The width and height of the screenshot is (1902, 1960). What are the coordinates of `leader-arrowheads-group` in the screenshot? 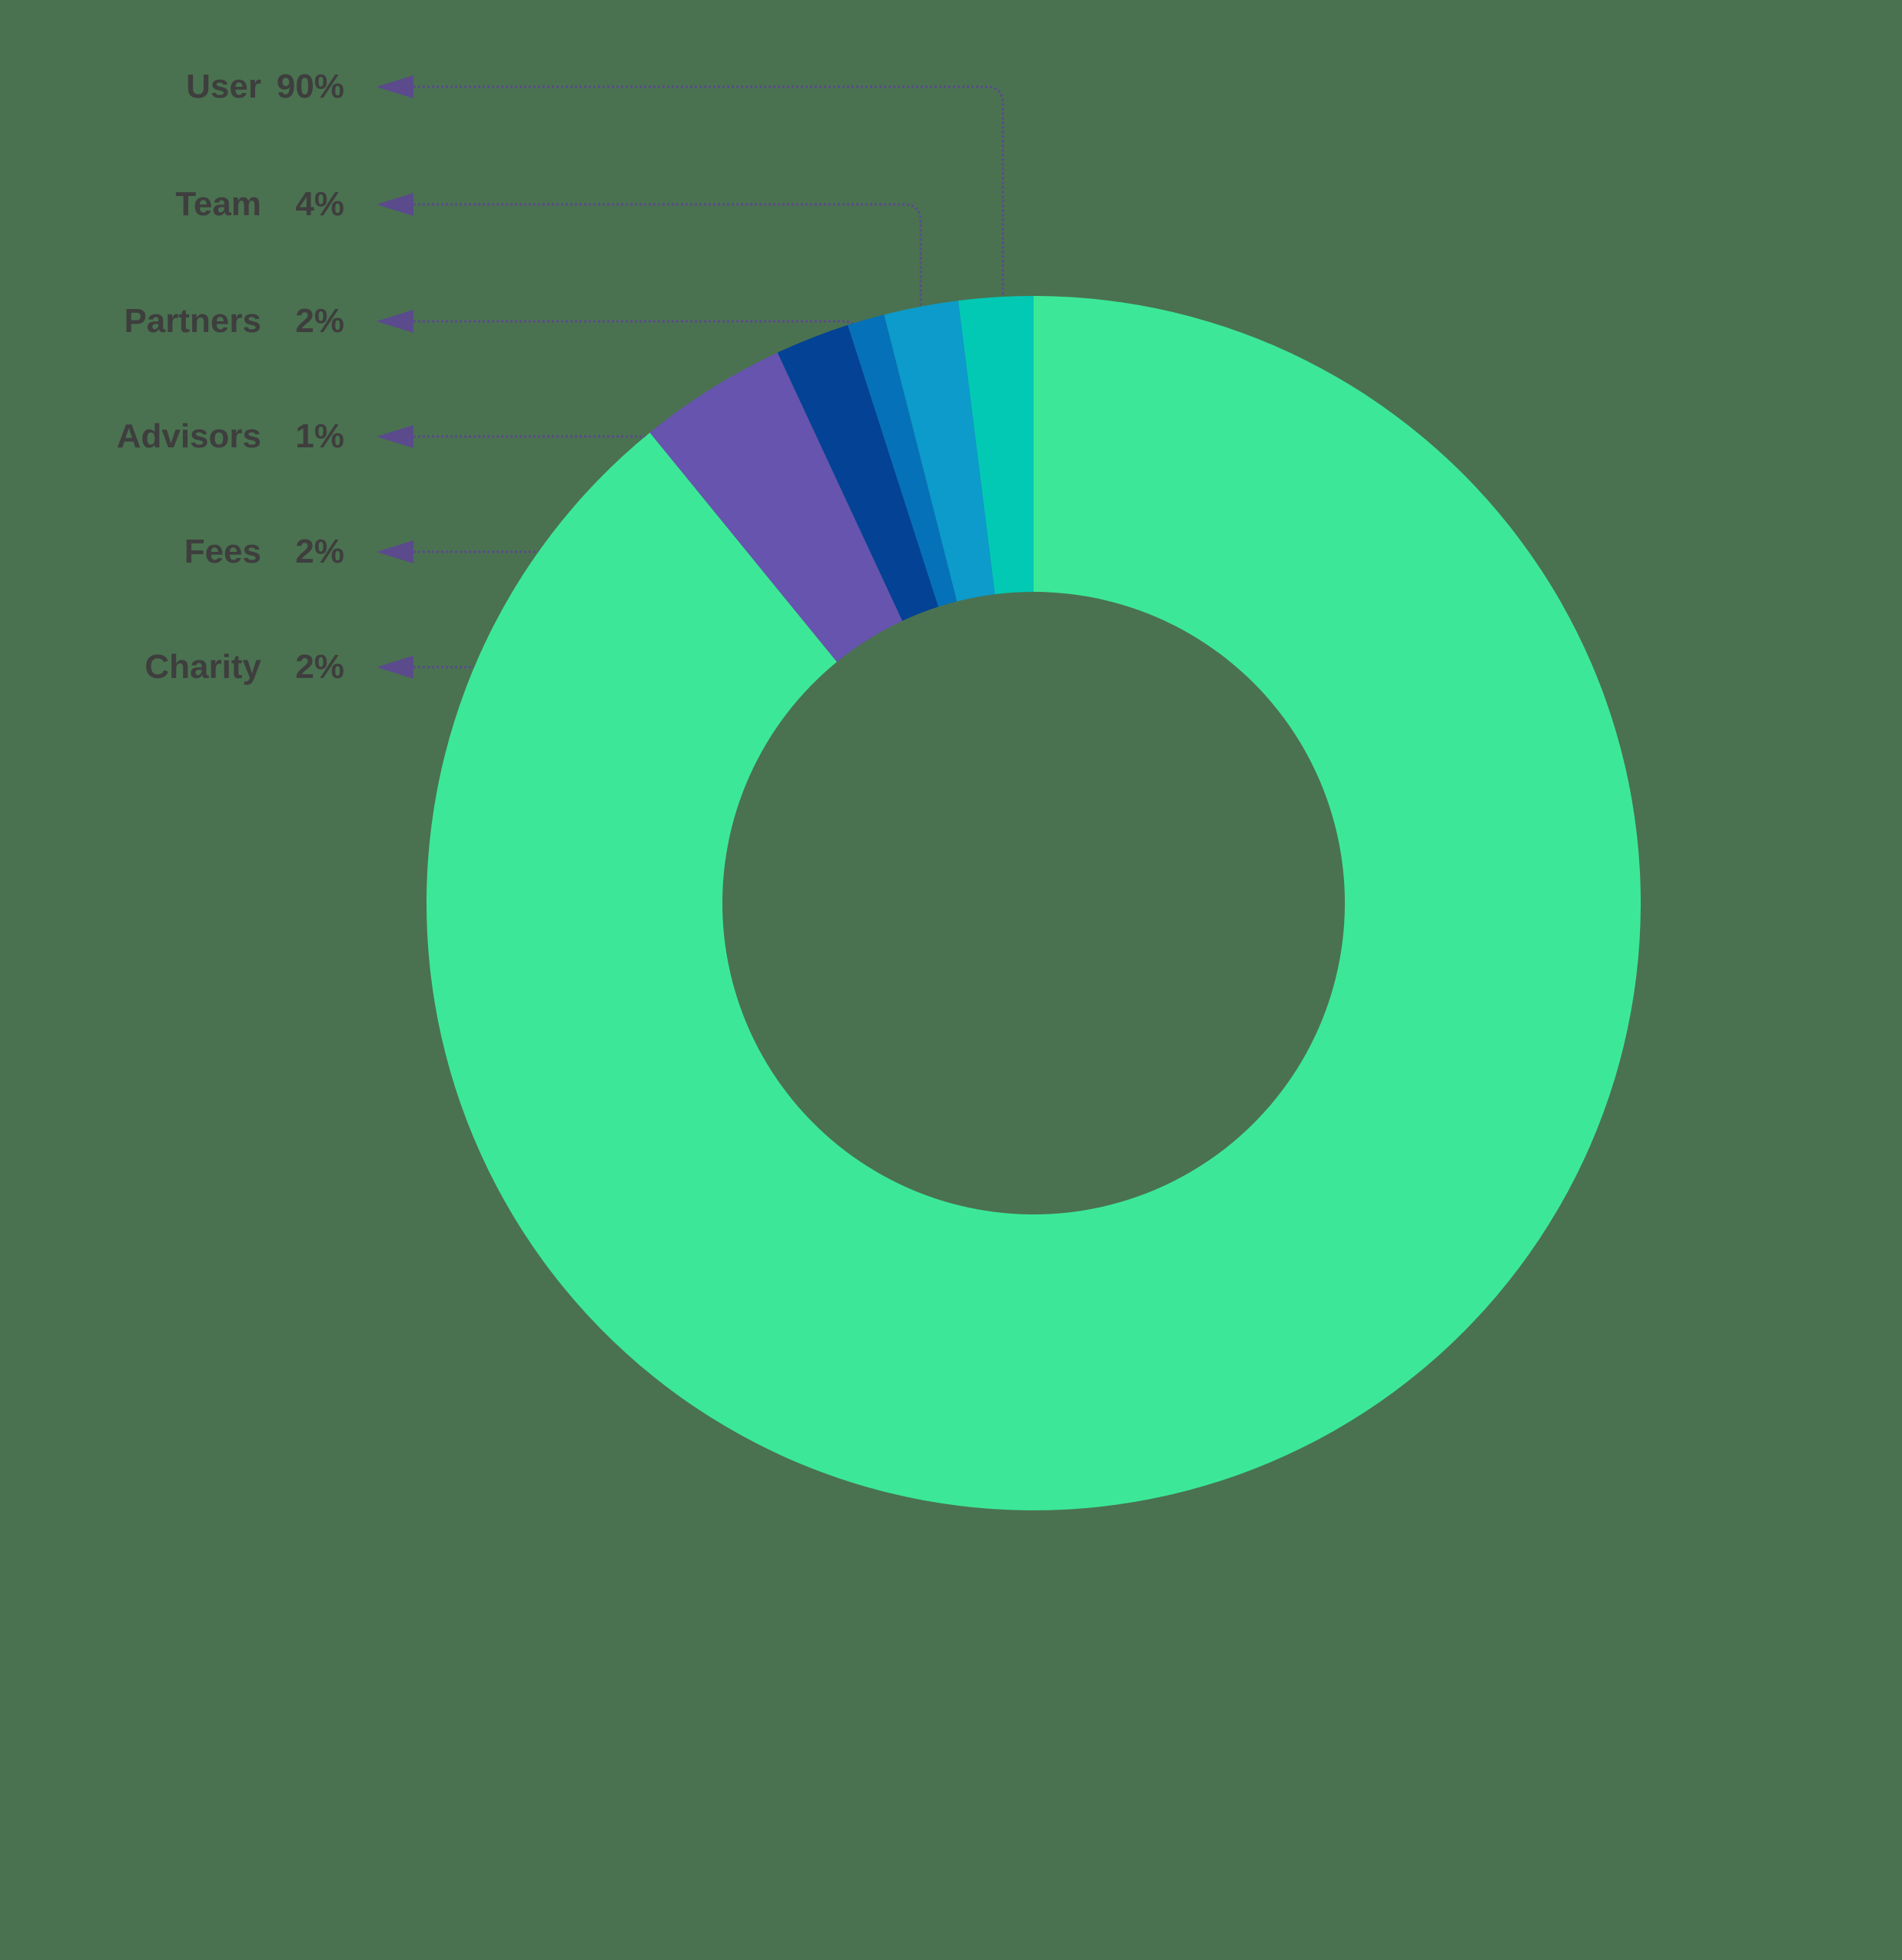 It's located at (395, 377).